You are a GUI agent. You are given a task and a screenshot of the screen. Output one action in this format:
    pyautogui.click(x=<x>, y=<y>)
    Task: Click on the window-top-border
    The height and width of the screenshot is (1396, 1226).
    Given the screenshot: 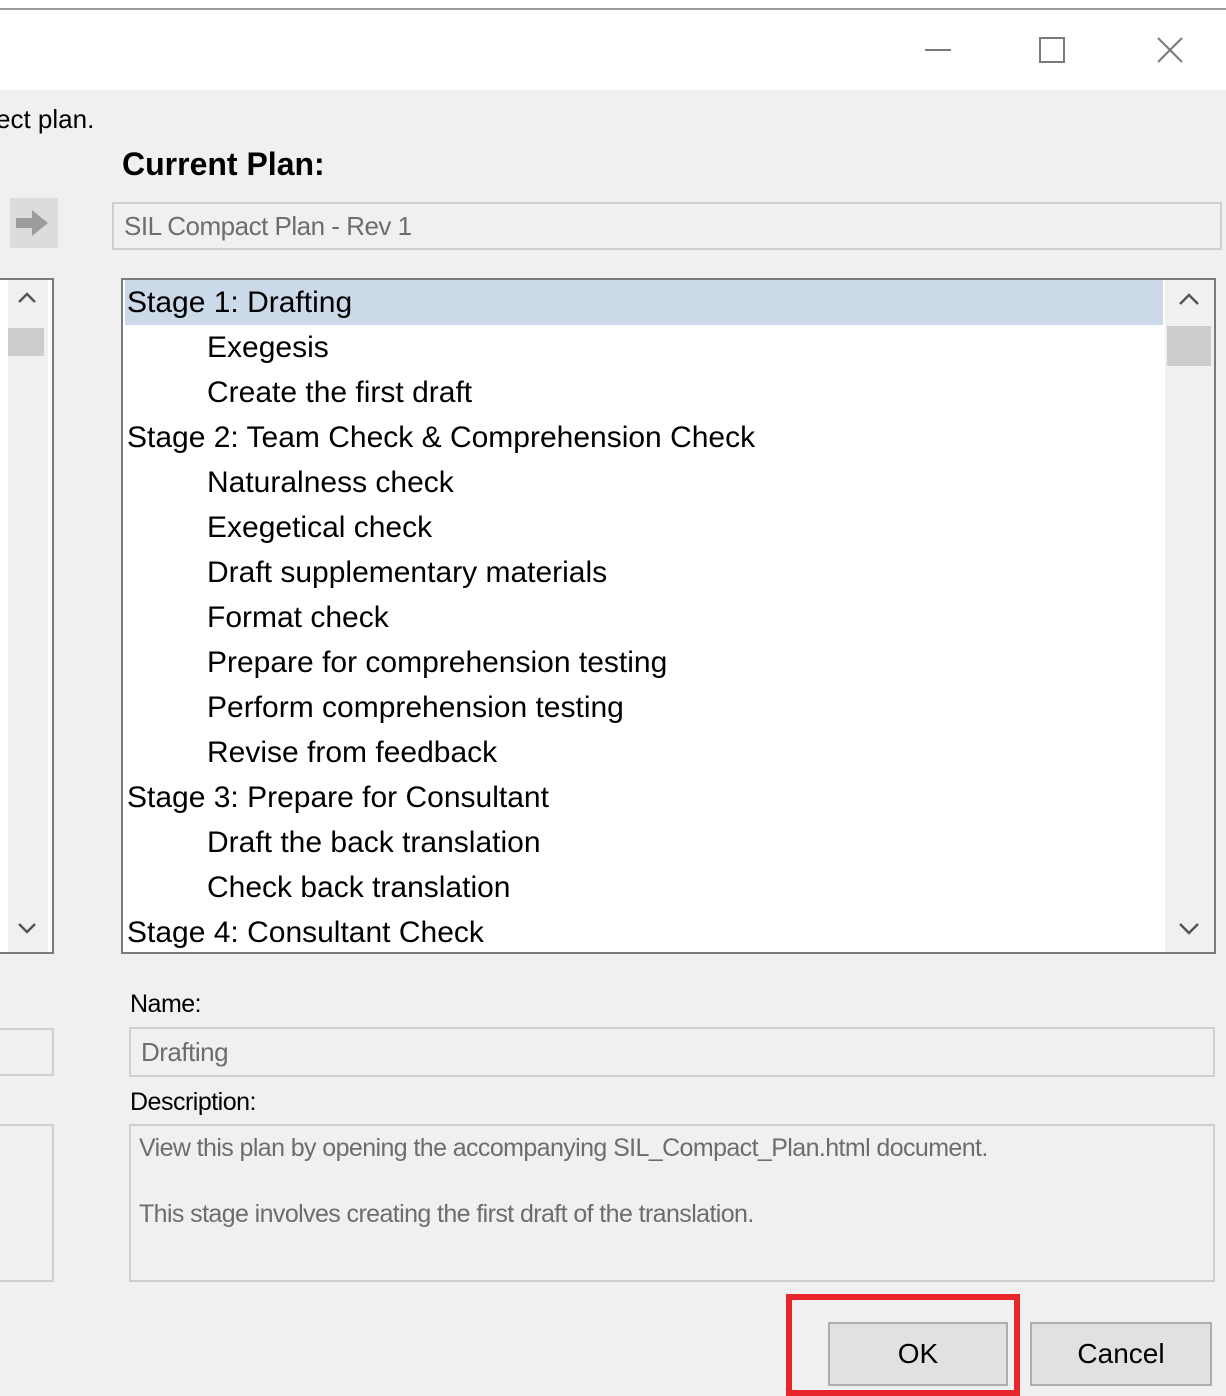 What is the action you would take?
    pyautogui.click(x=613, y=9)
    